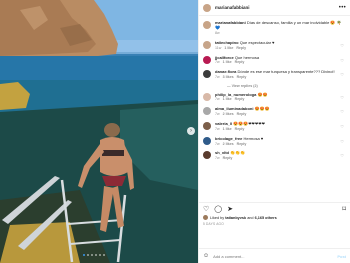  I want to click on post-header: marianafabbiani •••, so click(274, 8).